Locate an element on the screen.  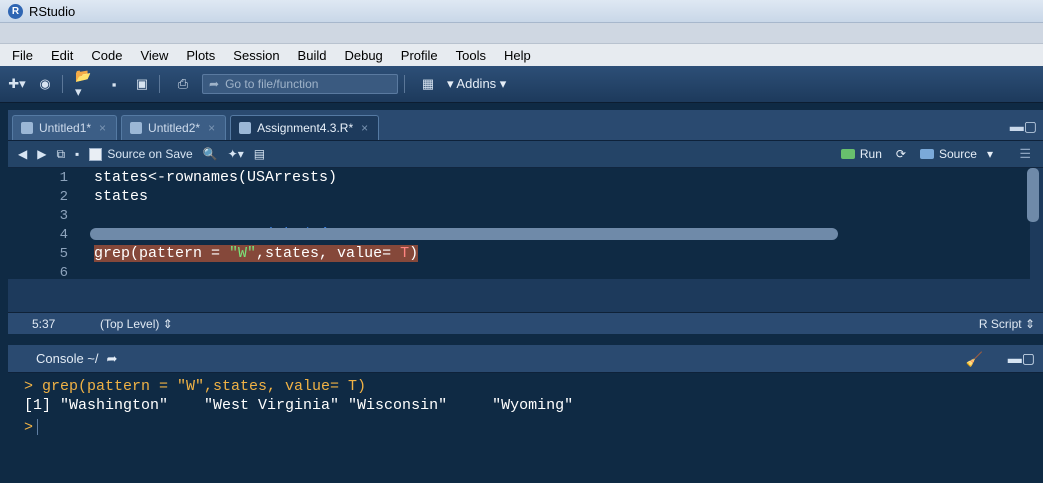
clear-console-icon: 🧹 is located at coordinates (974, 359).